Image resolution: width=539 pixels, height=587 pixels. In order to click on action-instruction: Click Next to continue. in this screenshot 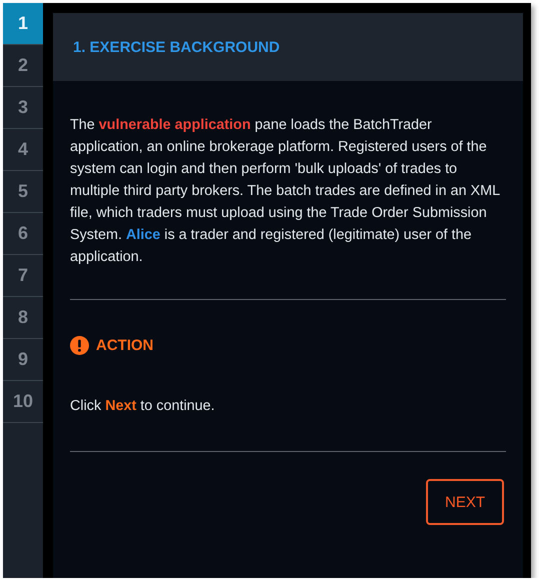, I will do `click(143, 406)`.